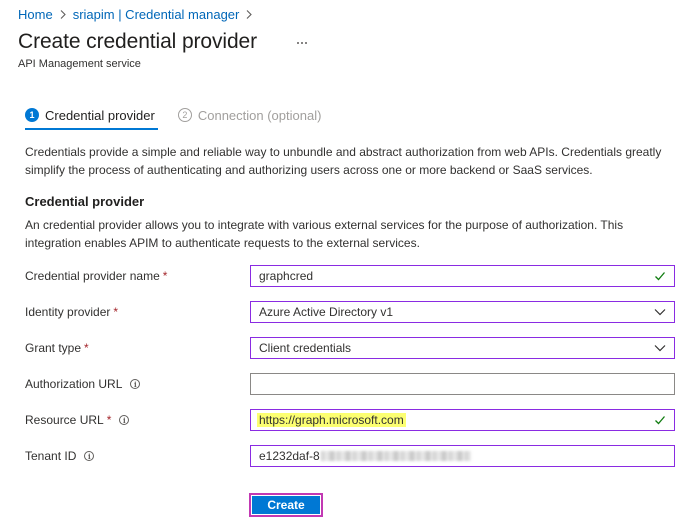 The width and height of the screenshot is (697, 523). Describe the element at coordinates (462, 348) in the screenshot. I see `grant-type-select: Client credentials` at that location.